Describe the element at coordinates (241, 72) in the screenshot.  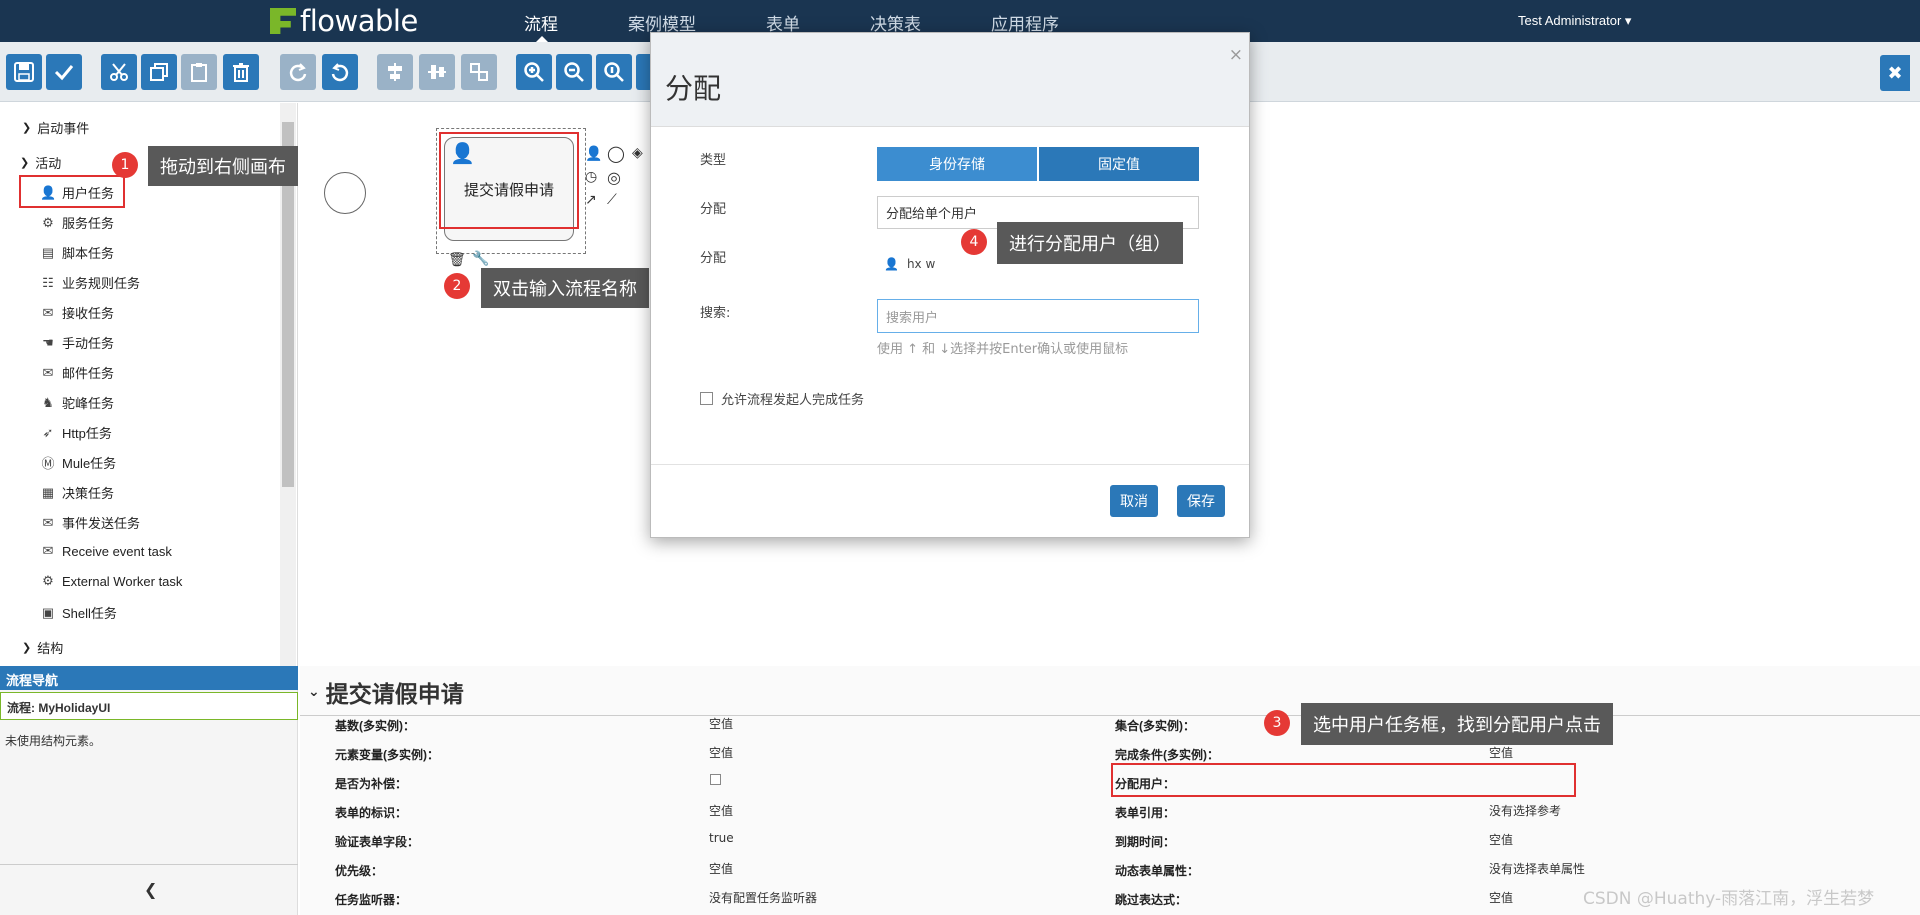
I see `delete-icon` at that location.